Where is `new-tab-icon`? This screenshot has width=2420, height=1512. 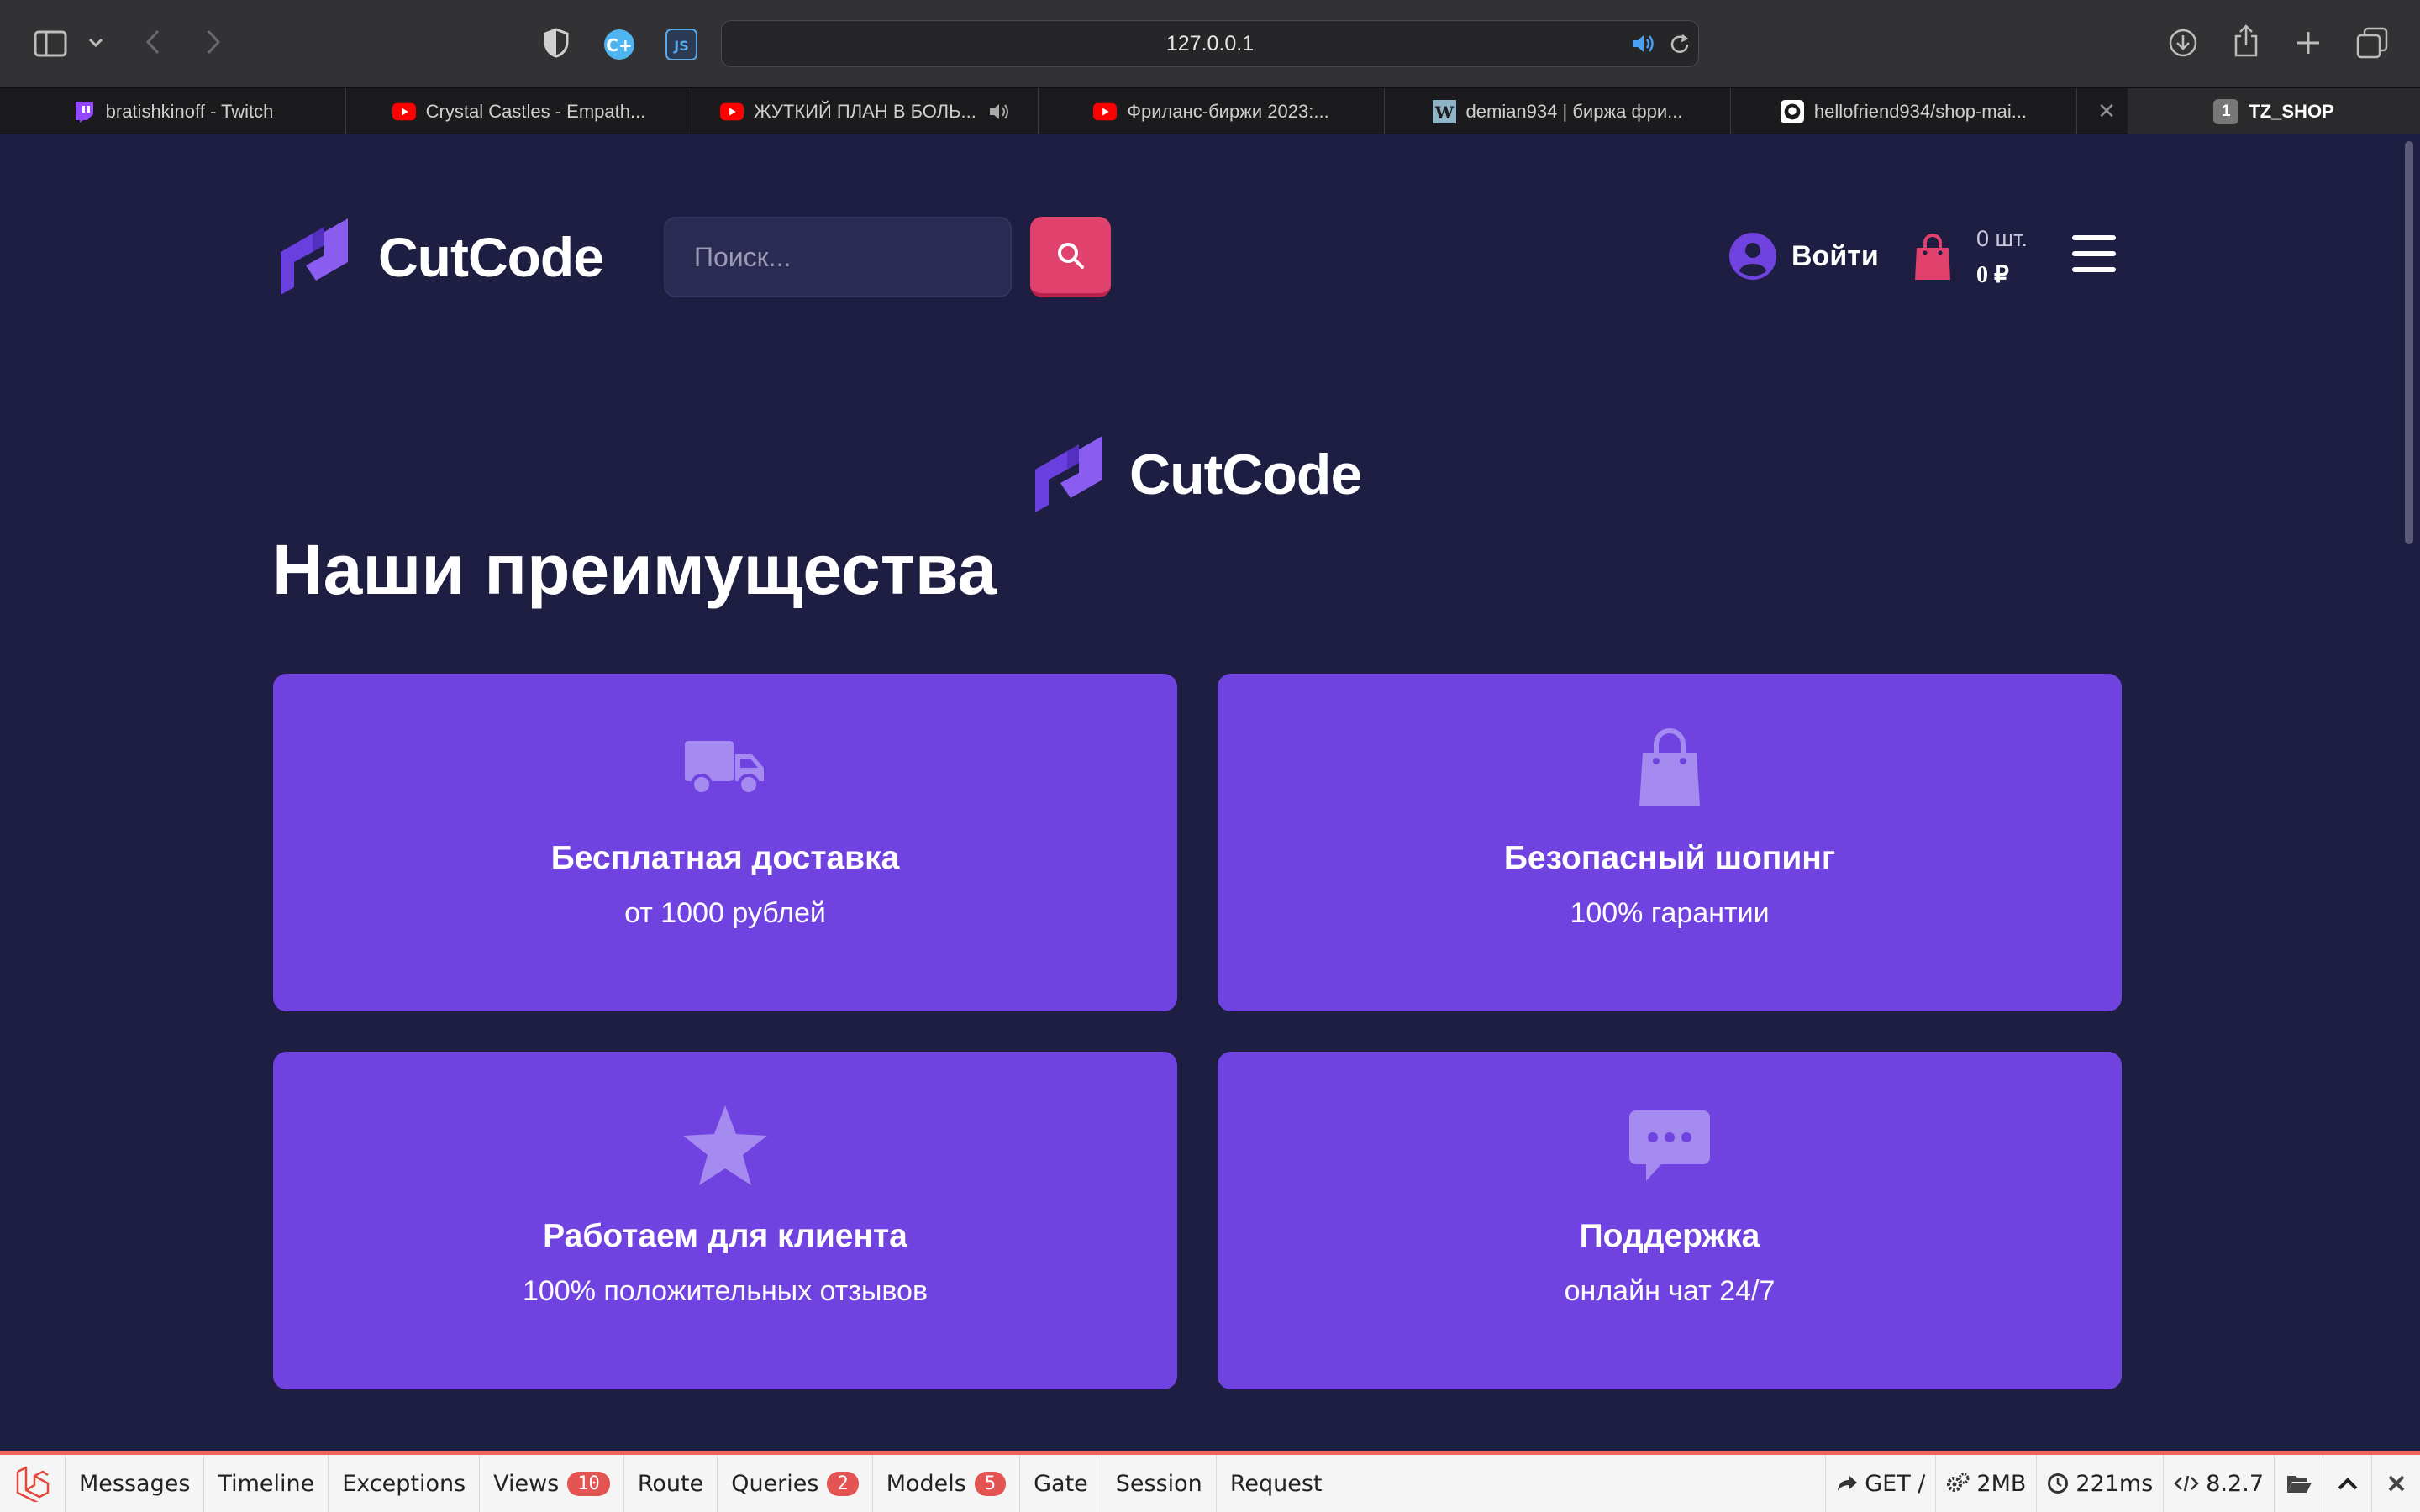 new-tab-icon is located at coordinates (2308, 43).